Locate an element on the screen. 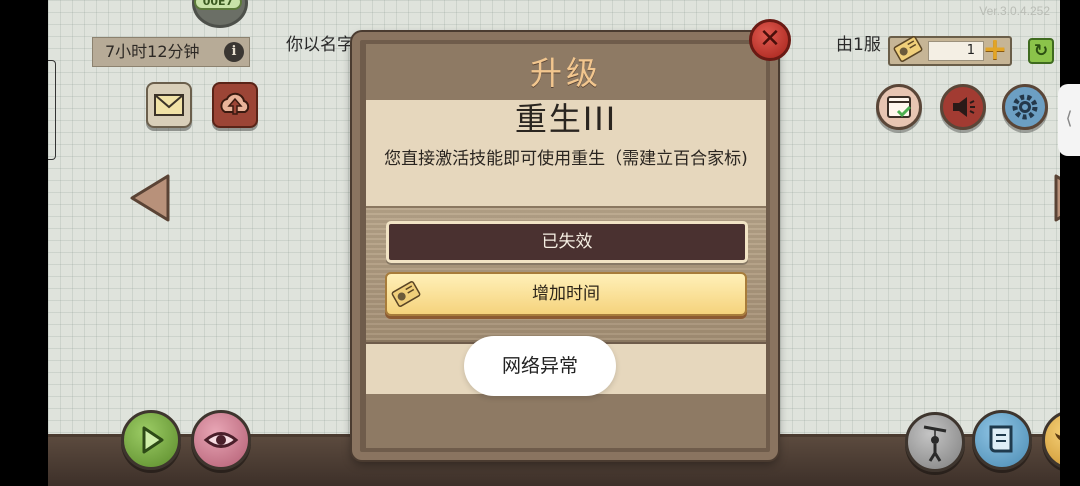 The width and height of the screenshot is (1080, 486). info-icon: i is located at coordinates (234, 52).